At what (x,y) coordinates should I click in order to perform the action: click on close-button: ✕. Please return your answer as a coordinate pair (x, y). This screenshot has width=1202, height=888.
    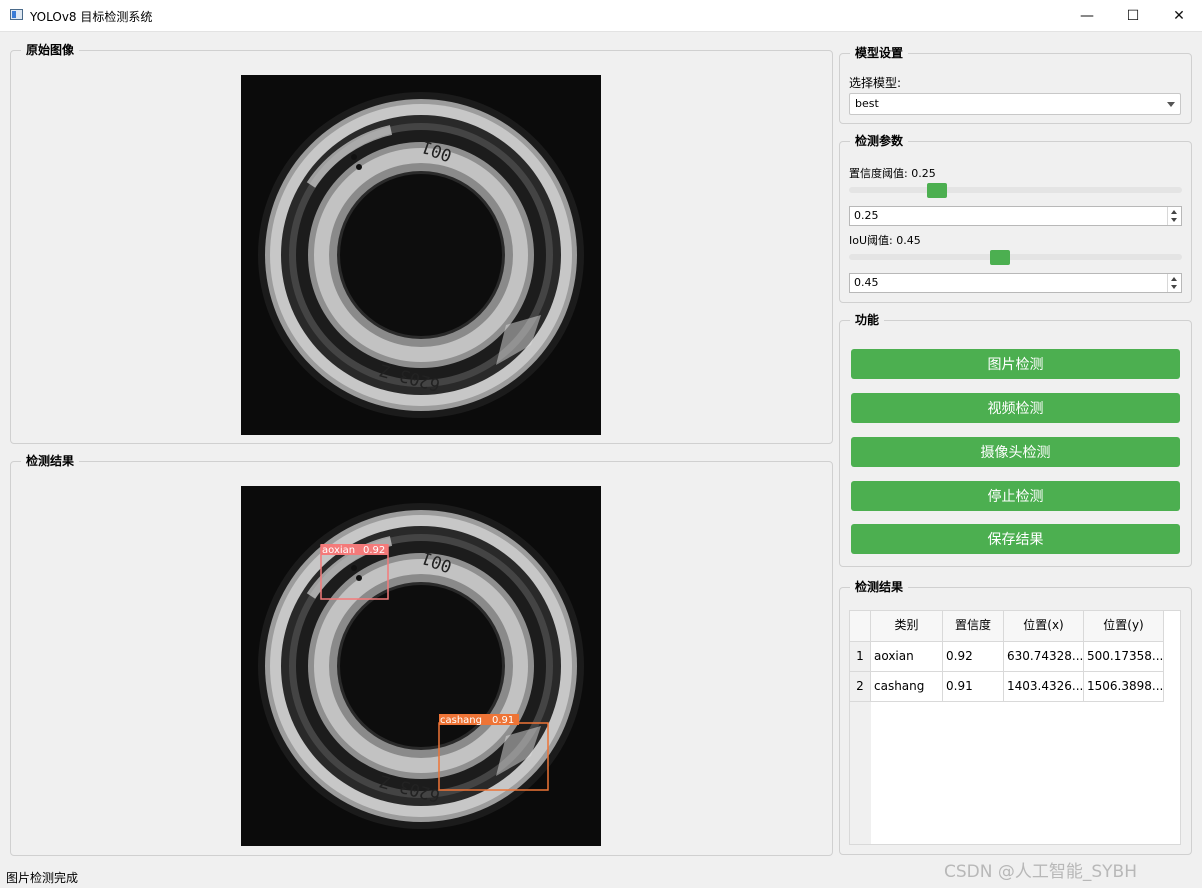
    Looking at the image, I should click on (1179, 15).